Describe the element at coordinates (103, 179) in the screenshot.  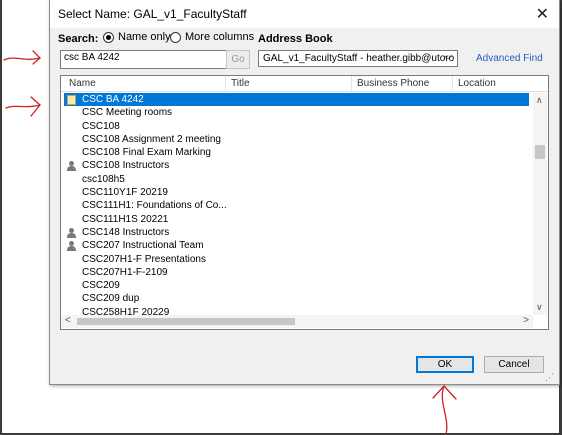
I see `row-name: csc108h5` at that location.